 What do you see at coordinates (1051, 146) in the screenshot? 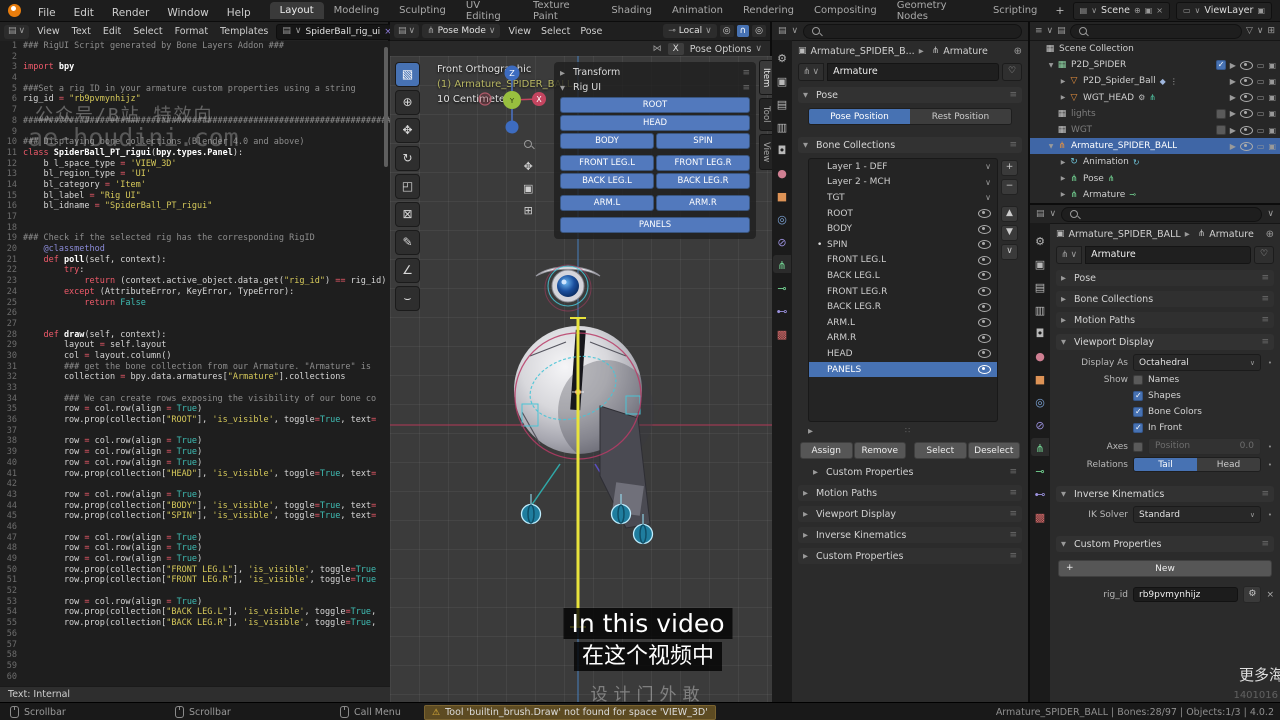
I see `expander-icon: ▼` at bounding box center [1051, 146].